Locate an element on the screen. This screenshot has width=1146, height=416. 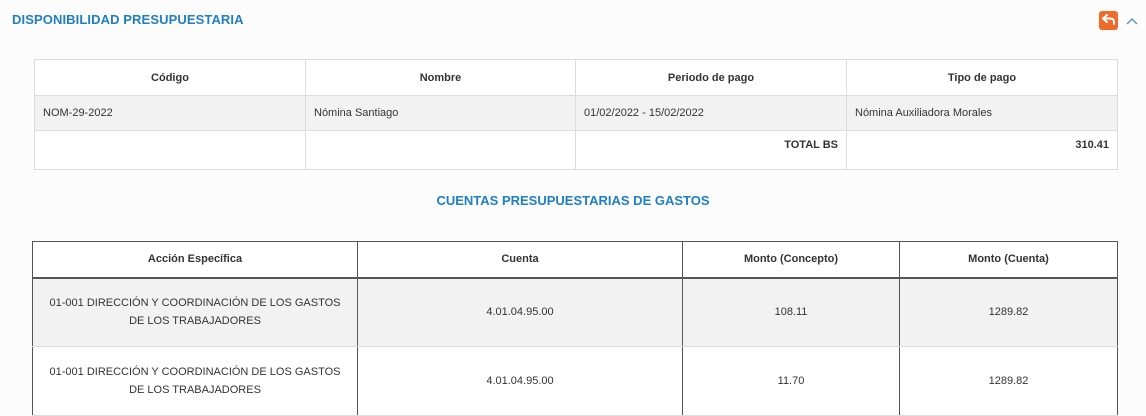
header-monto-cuenta: Monto (Cuenta) is located at coordinates (1008, 260).